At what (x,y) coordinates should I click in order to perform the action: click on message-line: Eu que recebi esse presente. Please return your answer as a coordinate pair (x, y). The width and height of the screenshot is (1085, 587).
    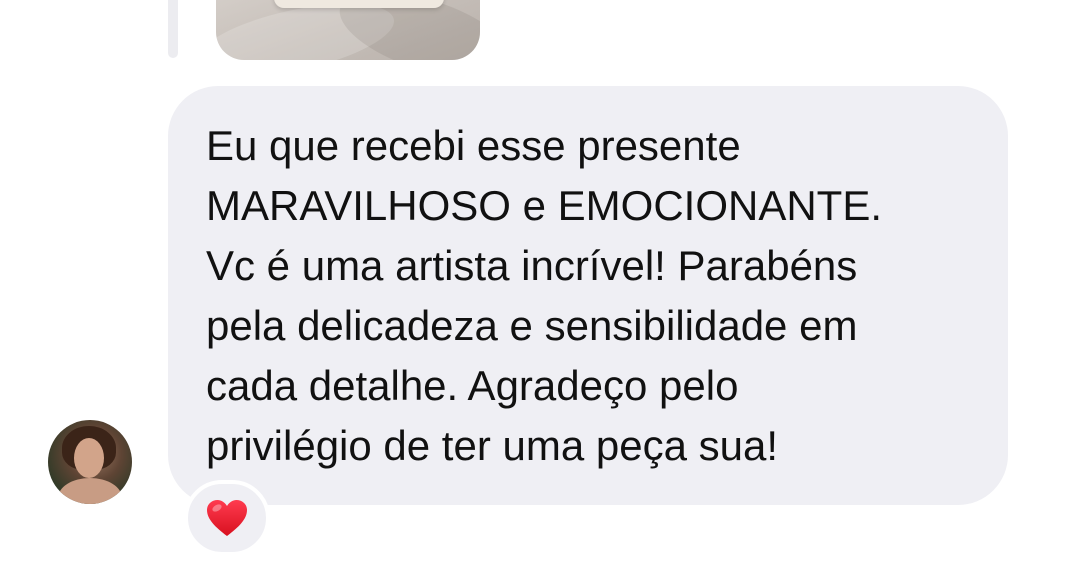
    Looking at the image, I should click on (473, 145).